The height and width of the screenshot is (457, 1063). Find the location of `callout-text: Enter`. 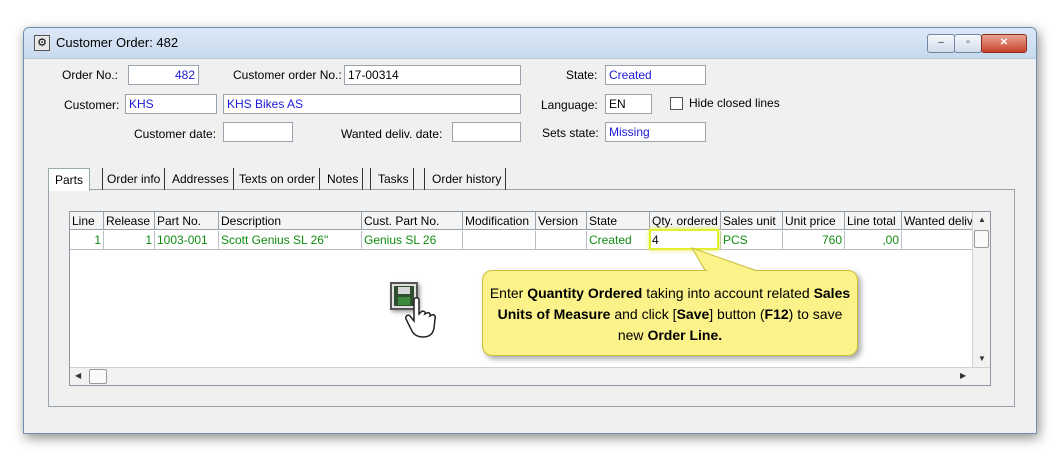

callout-text: Enter is located at coordinates (508, 293).